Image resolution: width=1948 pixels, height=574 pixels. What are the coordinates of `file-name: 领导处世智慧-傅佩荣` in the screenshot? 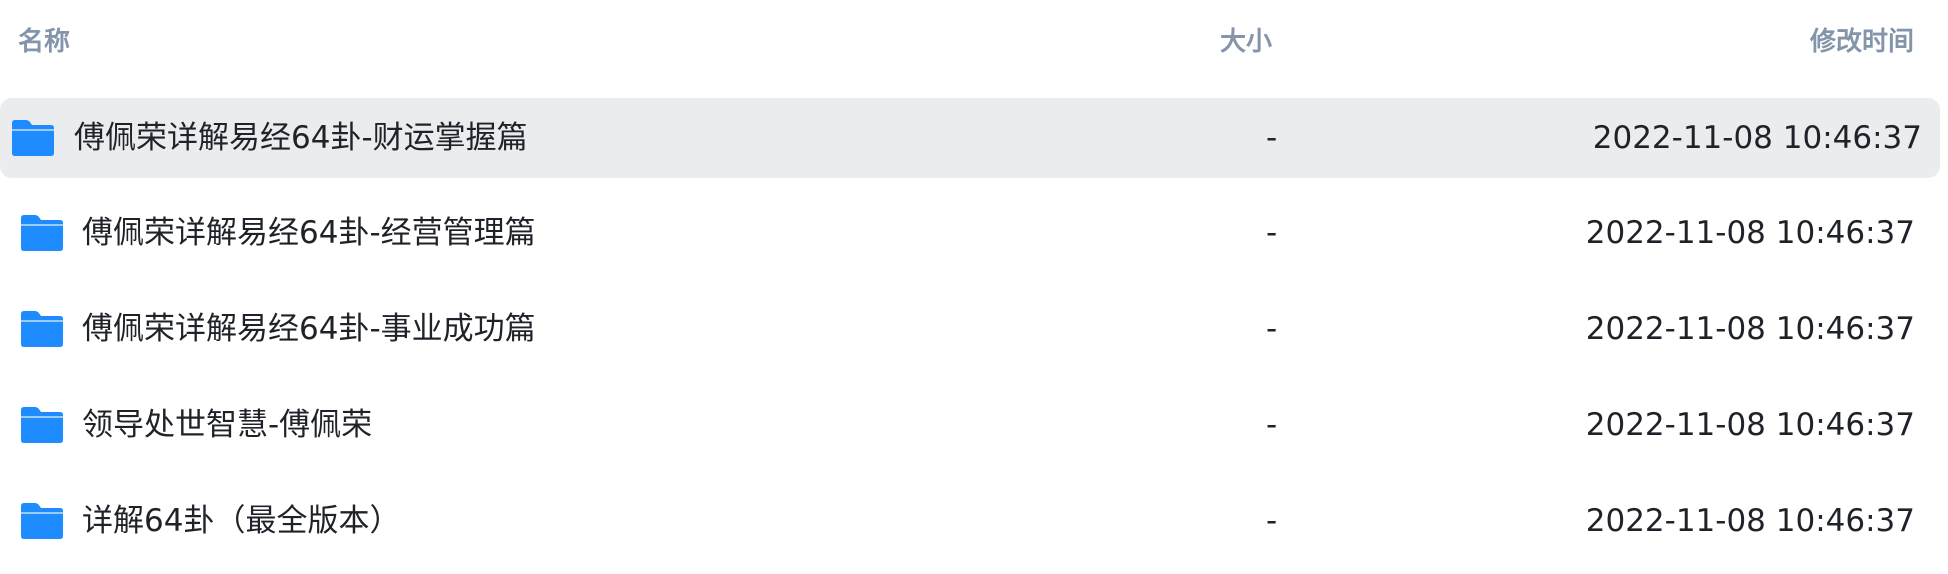 It's located at (227, 425).